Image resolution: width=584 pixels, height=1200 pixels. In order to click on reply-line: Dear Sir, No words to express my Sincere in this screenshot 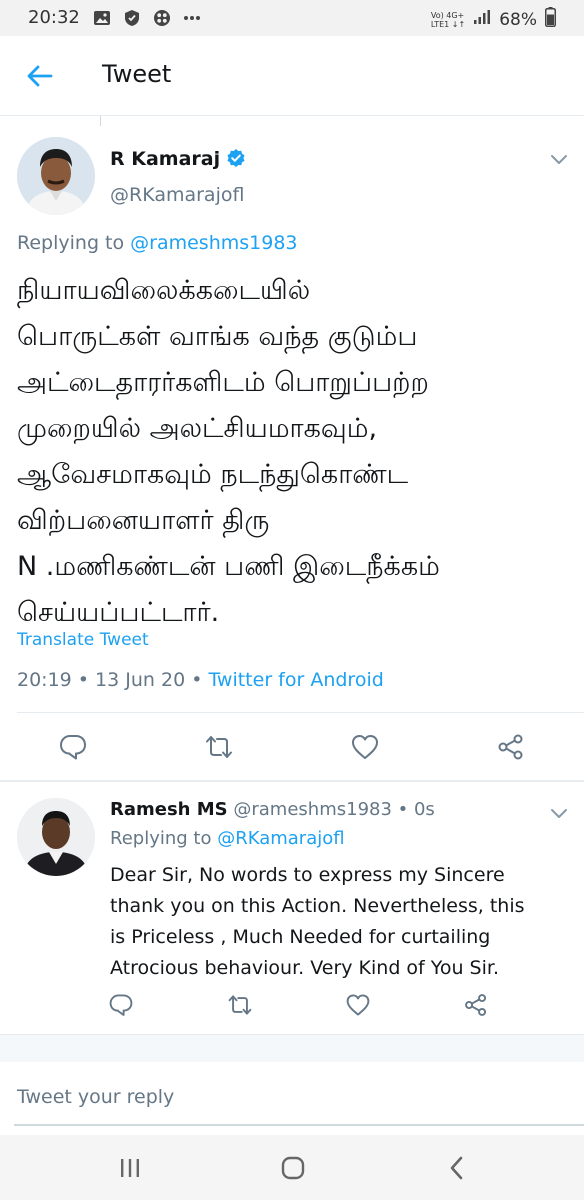, I will do `click(307, 875)`.